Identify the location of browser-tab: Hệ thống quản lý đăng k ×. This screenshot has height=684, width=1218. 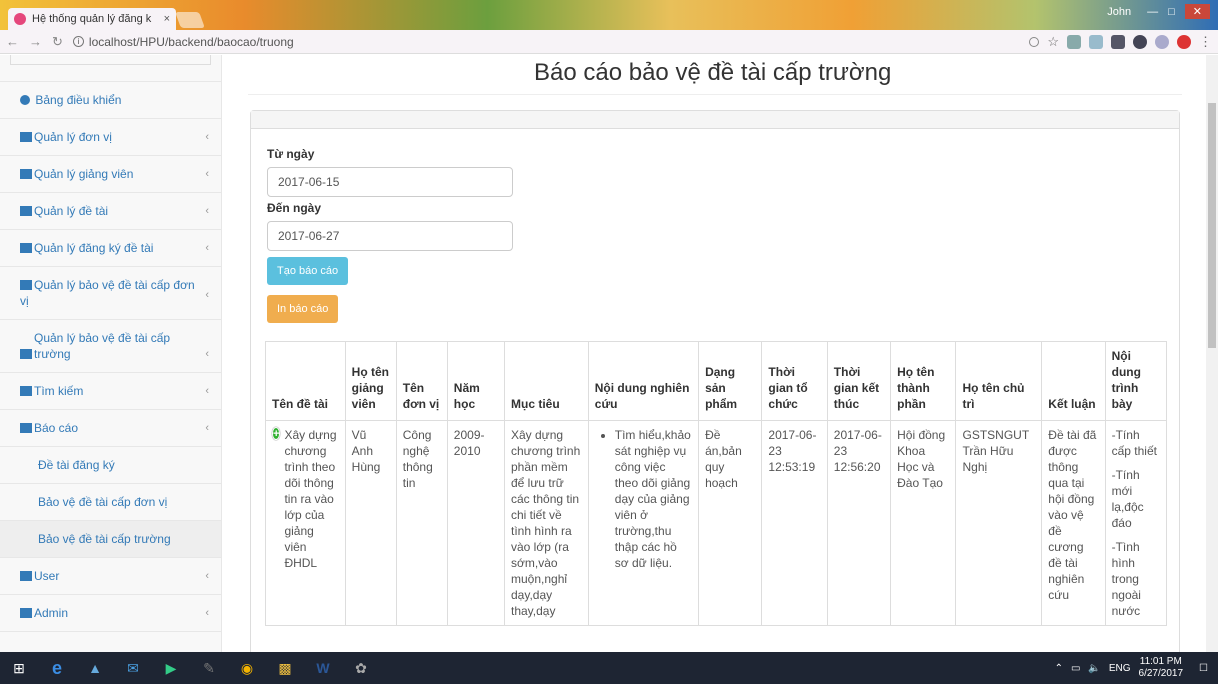
(92, 19).